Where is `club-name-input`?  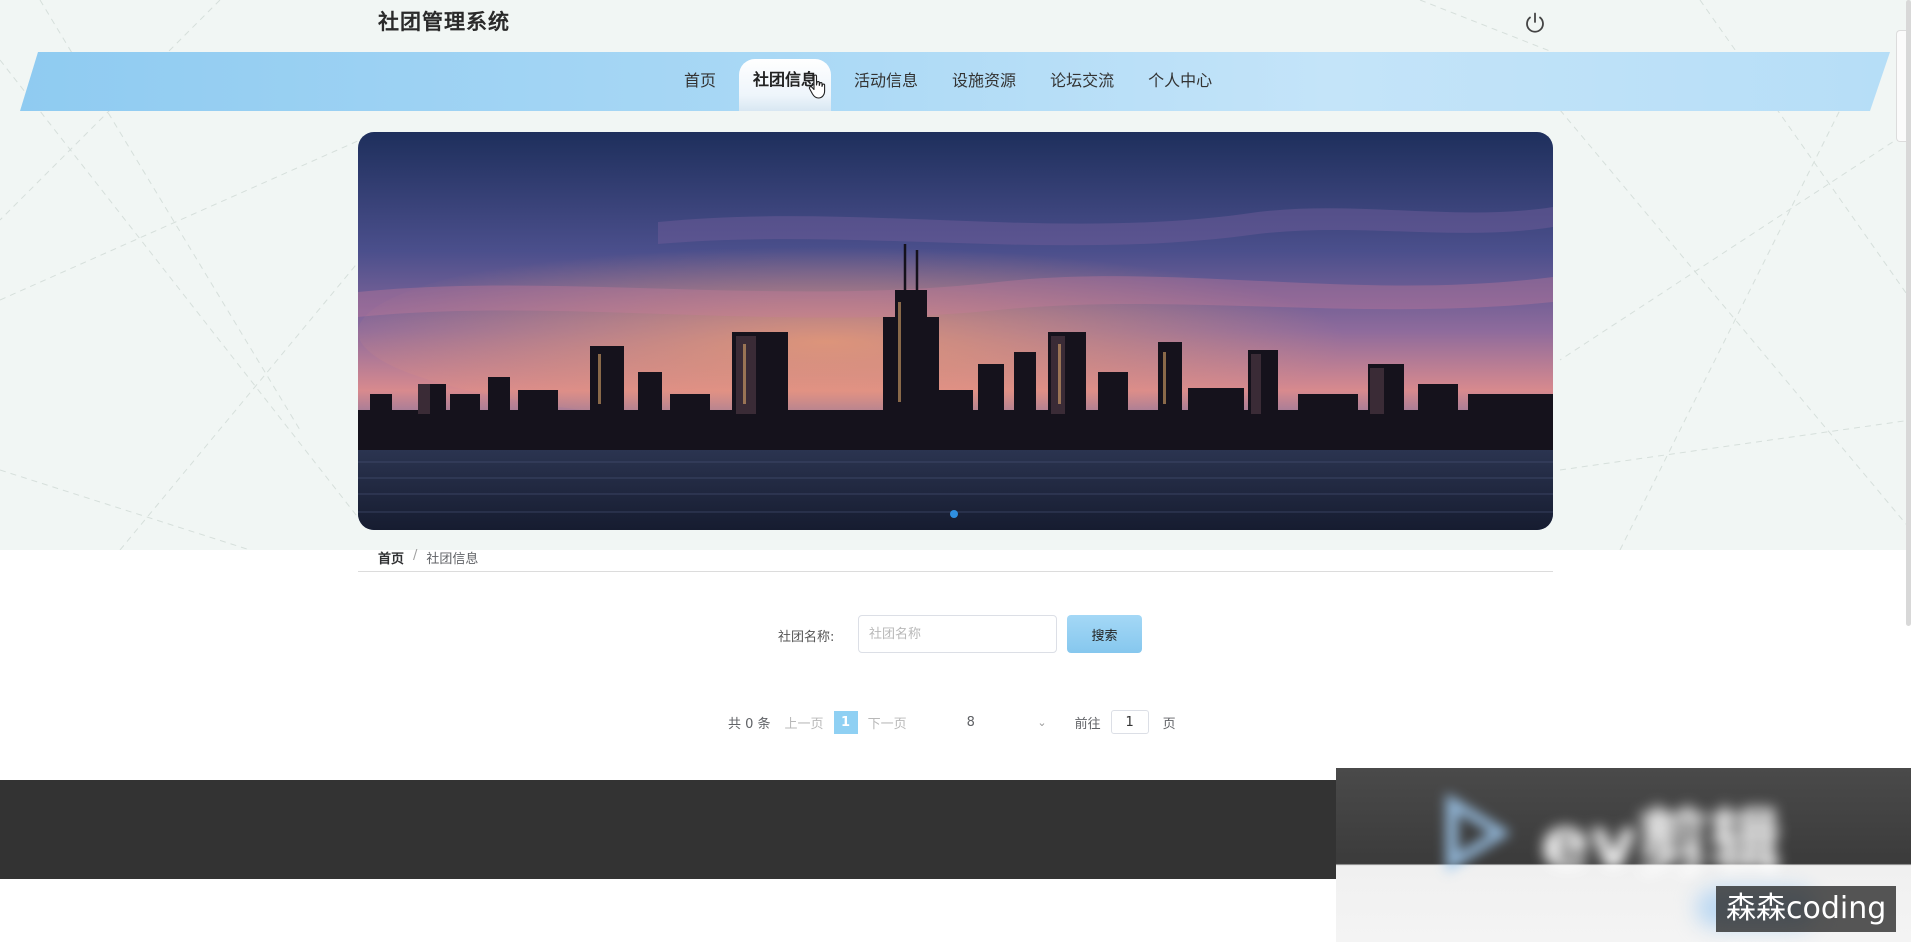
club-name-input is located at coordinates (957, 634).